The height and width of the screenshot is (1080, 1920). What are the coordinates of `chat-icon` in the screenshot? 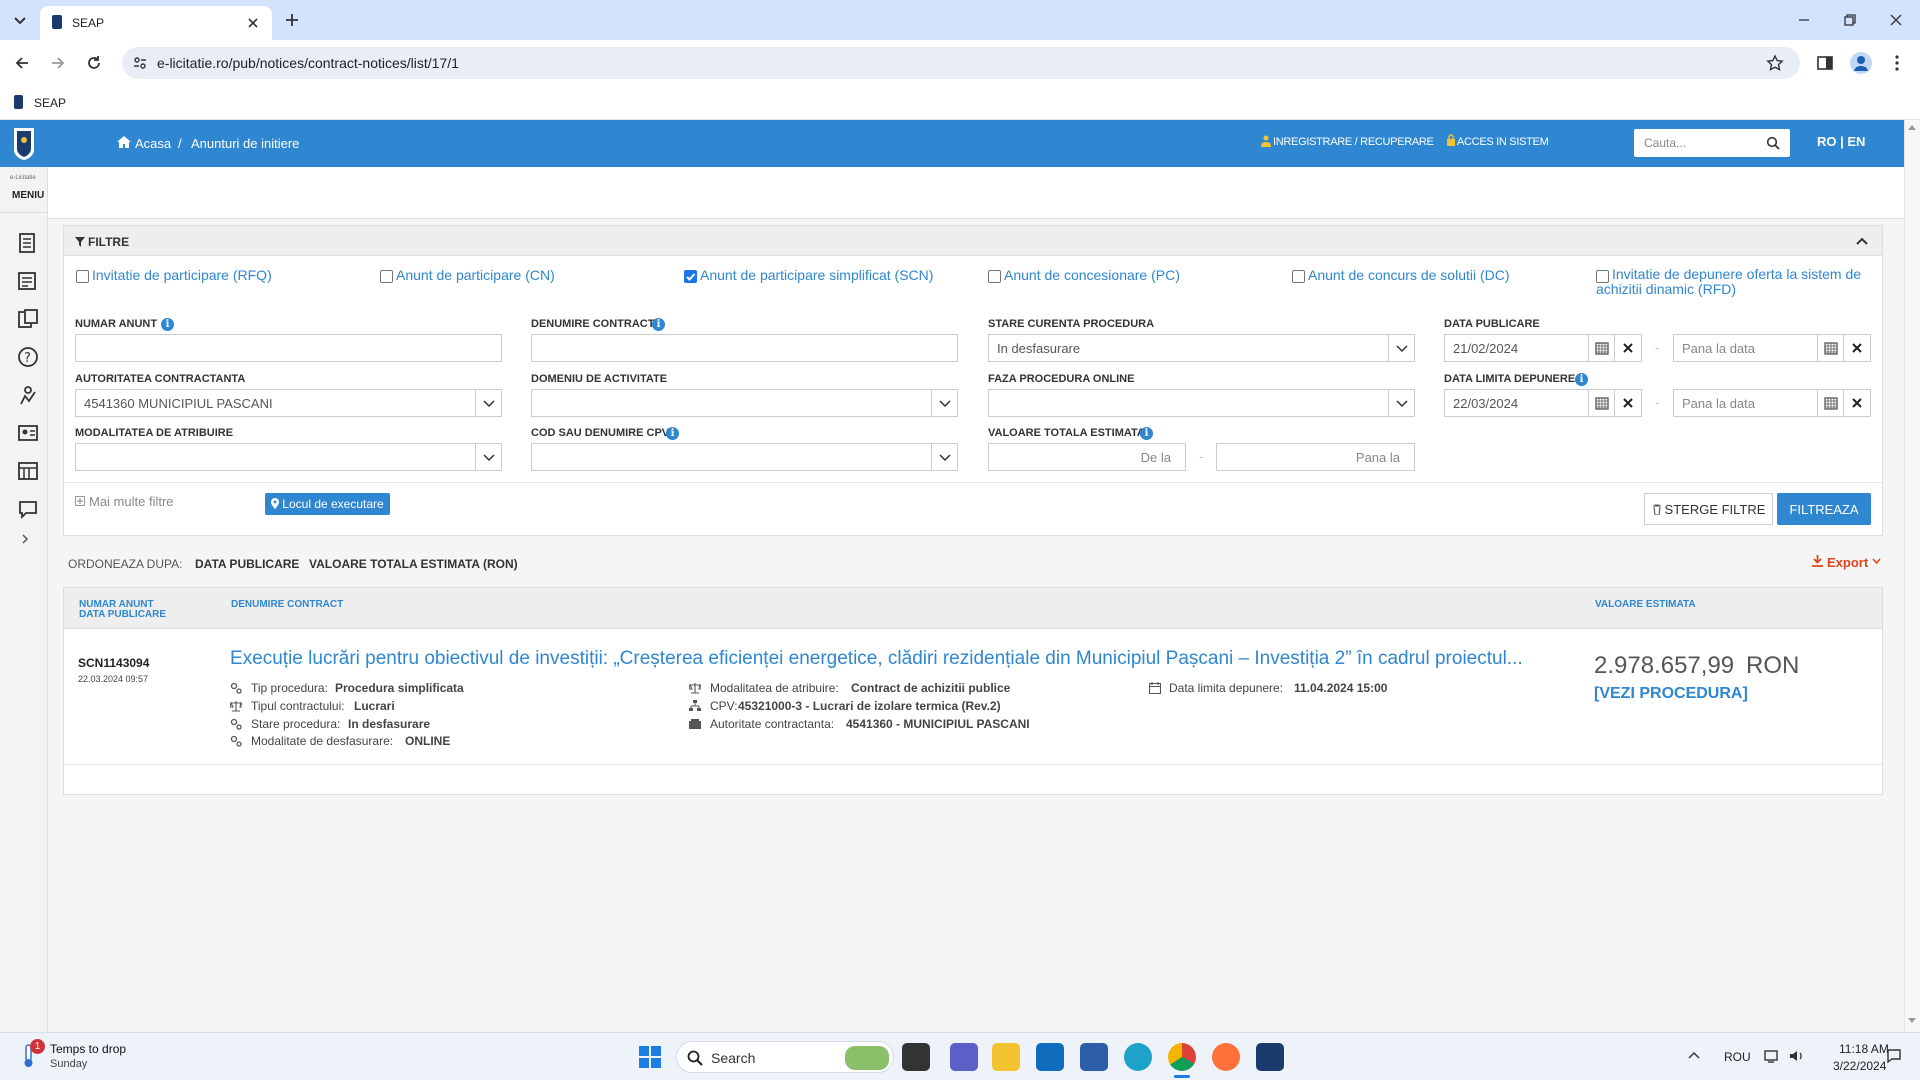 It's located at (28, 509).